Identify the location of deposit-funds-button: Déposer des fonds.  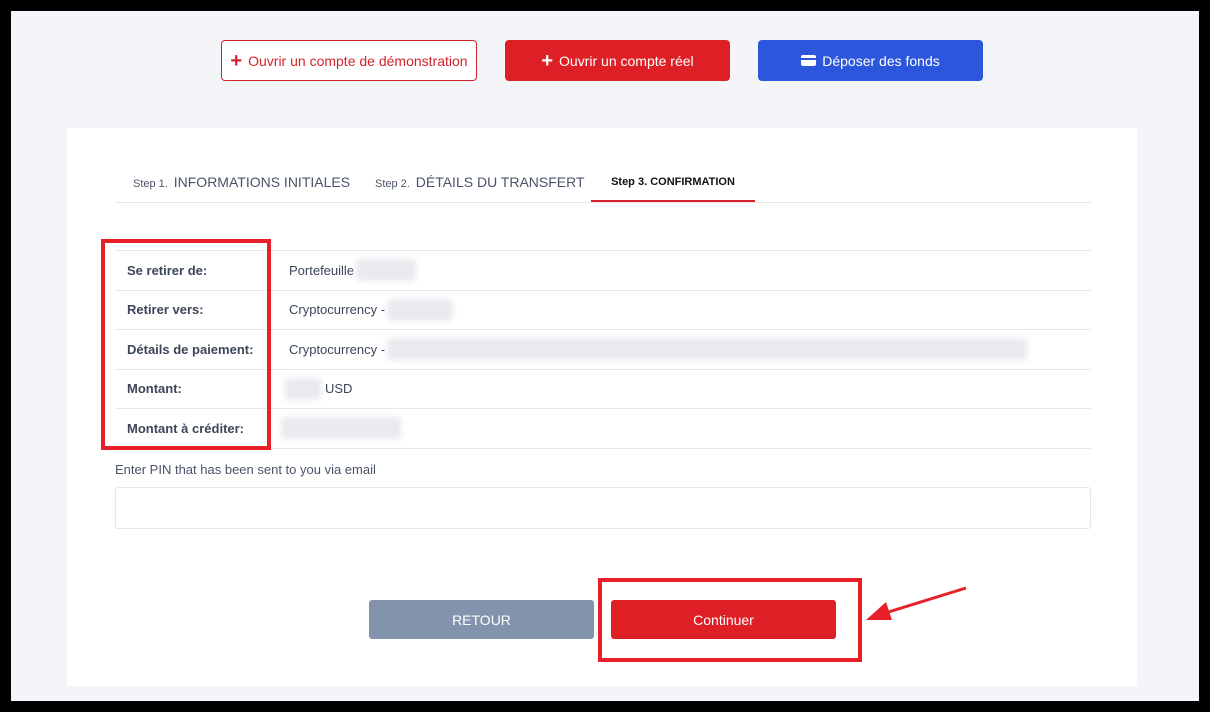
(870, 60).